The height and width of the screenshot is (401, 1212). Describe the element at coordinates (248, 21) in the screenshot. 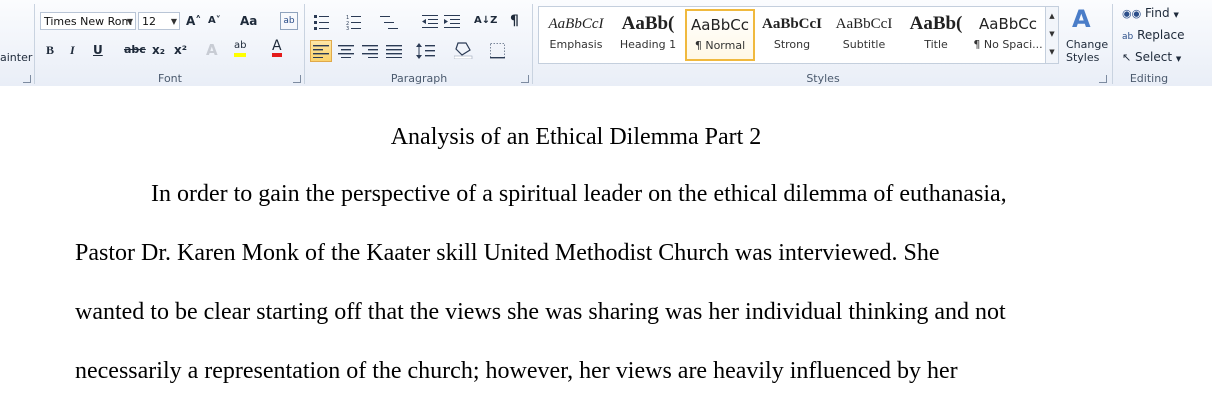

I see `change-case-button: Aa` at that location.